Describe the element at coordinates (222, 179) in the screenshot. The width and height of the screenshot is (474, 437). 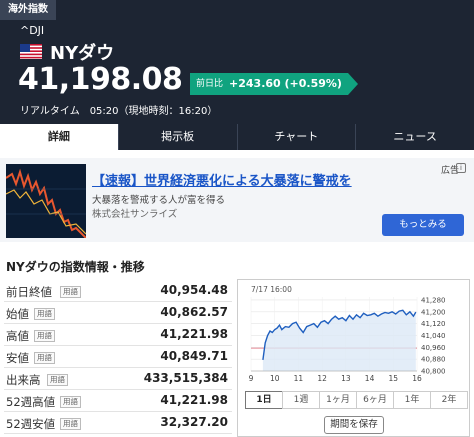
I see `ad-headline-link: 【速報】世界経済悪化による大暴落に警戒を` at that location.